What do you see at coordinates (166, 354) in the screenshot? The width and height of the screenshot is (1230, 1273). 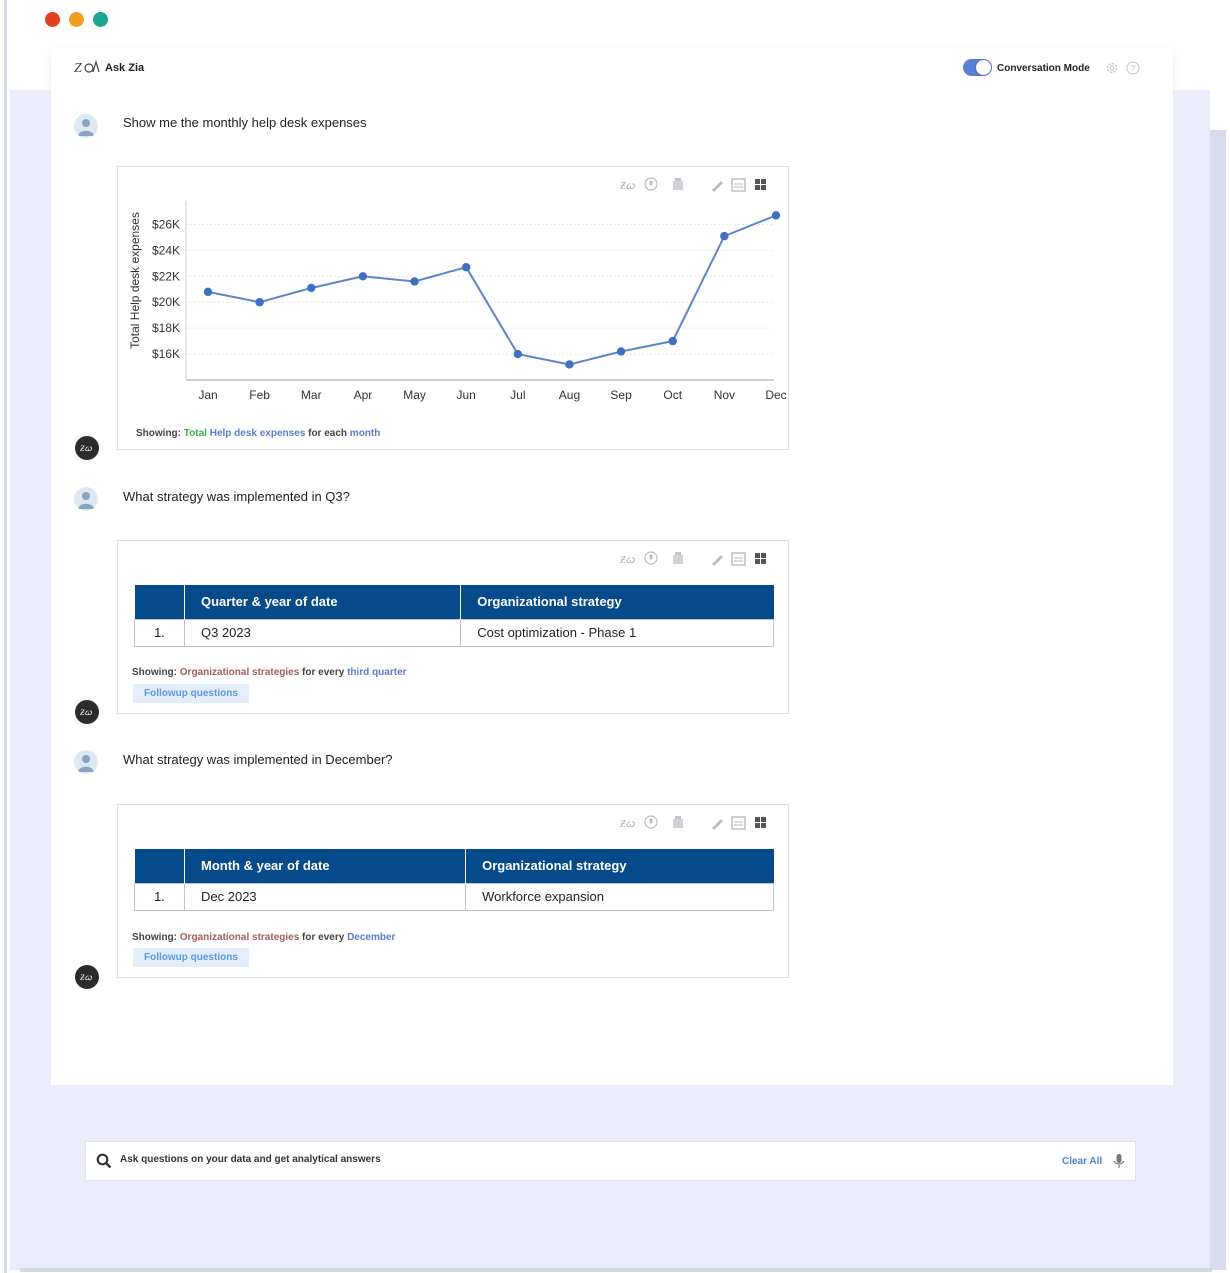 I see `y-tick-label: $16K` at bounding box center [166, 354].